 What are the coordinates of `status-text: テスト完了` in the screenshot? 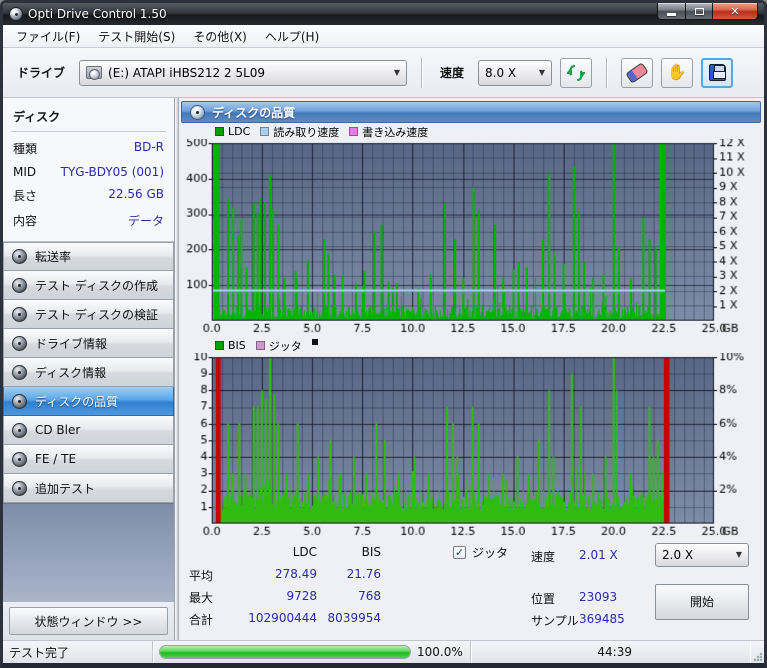 It's located at (39, 652).